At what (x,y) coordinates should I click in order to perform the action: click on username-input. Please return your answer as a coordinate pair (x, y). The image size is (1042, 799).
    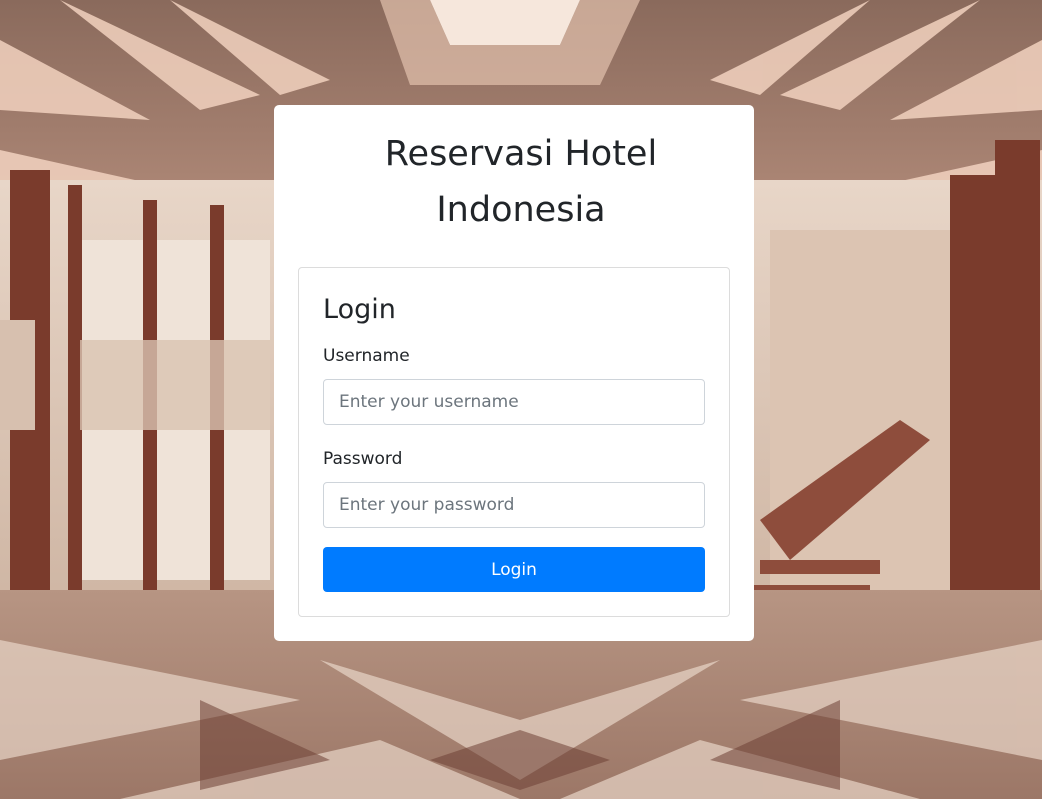
    Looking at the image, I should click on (514, 402).